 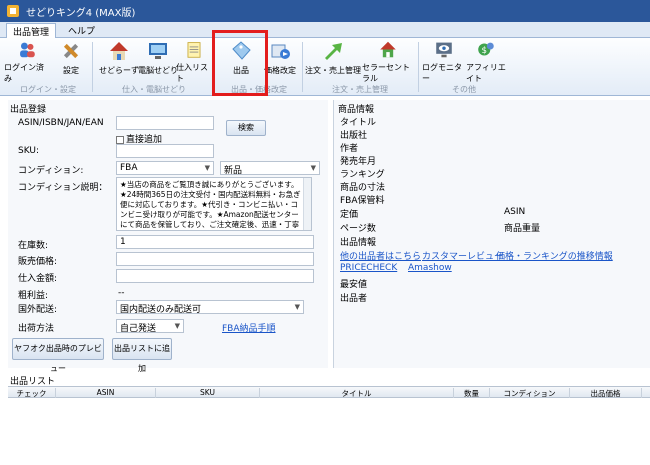 What do you see at coordinates (142, 355) in the screenshot?
I see `add-to-list-button: 出品リストに追加` at bounding box center [142, 355].